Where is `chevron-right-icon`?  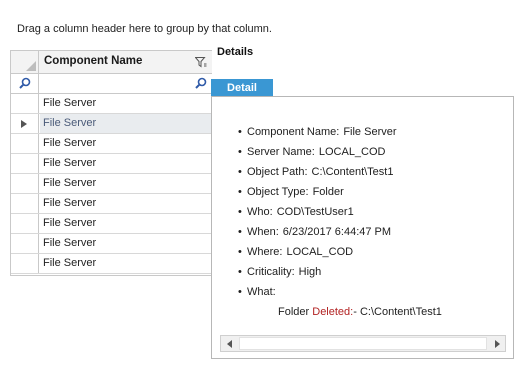 chevron-right-icon is located at coordinates (497, 343).